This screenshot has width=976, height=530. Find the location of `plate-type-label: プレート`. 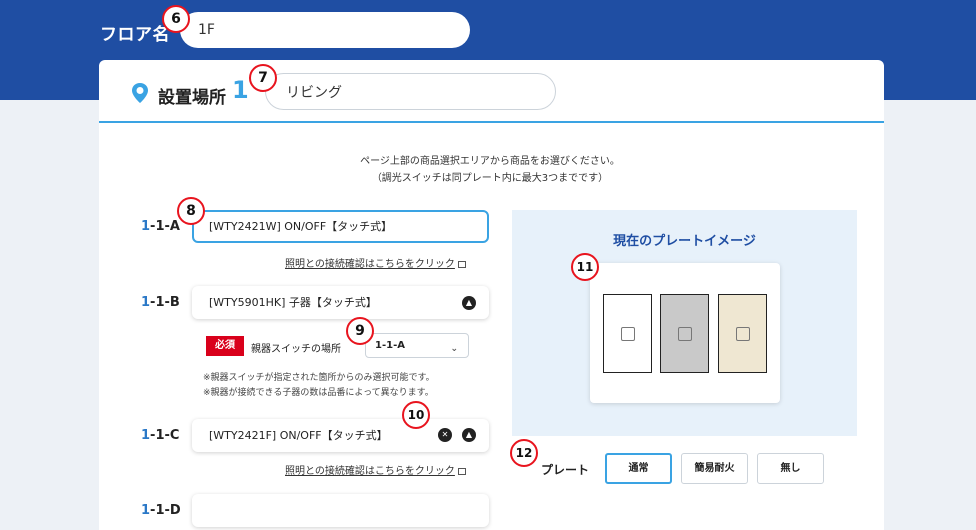

plate-type-label: プレート is located at coordinates (565, 470).